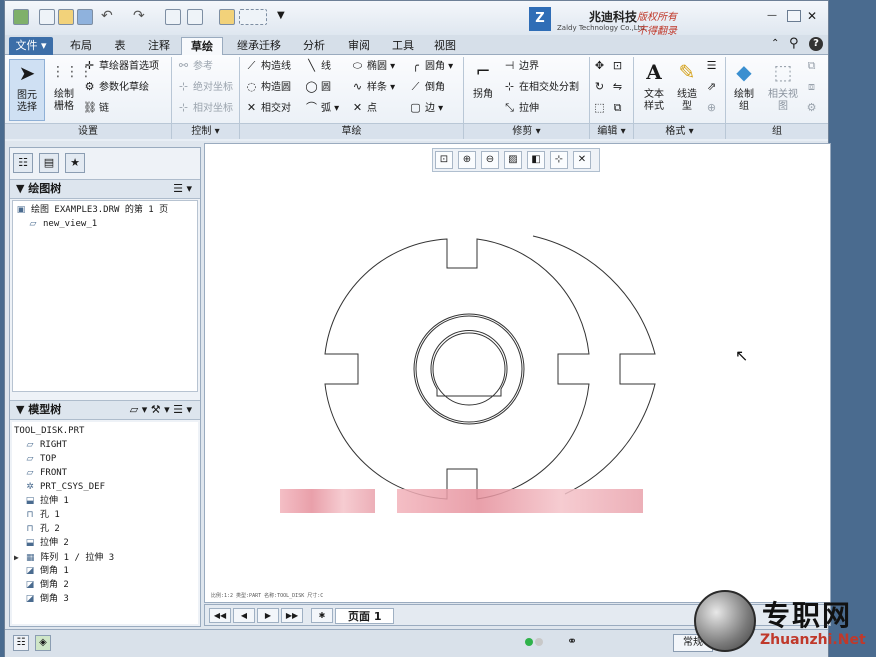 Image resolution: width=876 pixels, height=657 pixels. I want to click on tree-item: ⬓ 拉伸 2, so click(46, 543).